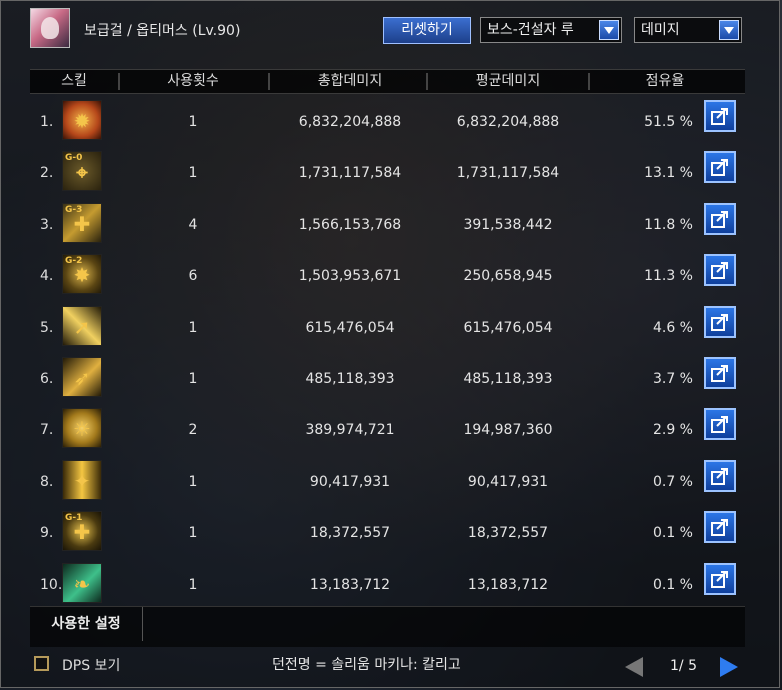 This screenshot has width=782, height=690. Describe the element at coordinates (82, 428) in the screenshot. I see `sun-gear-icon: ☼` at that location.